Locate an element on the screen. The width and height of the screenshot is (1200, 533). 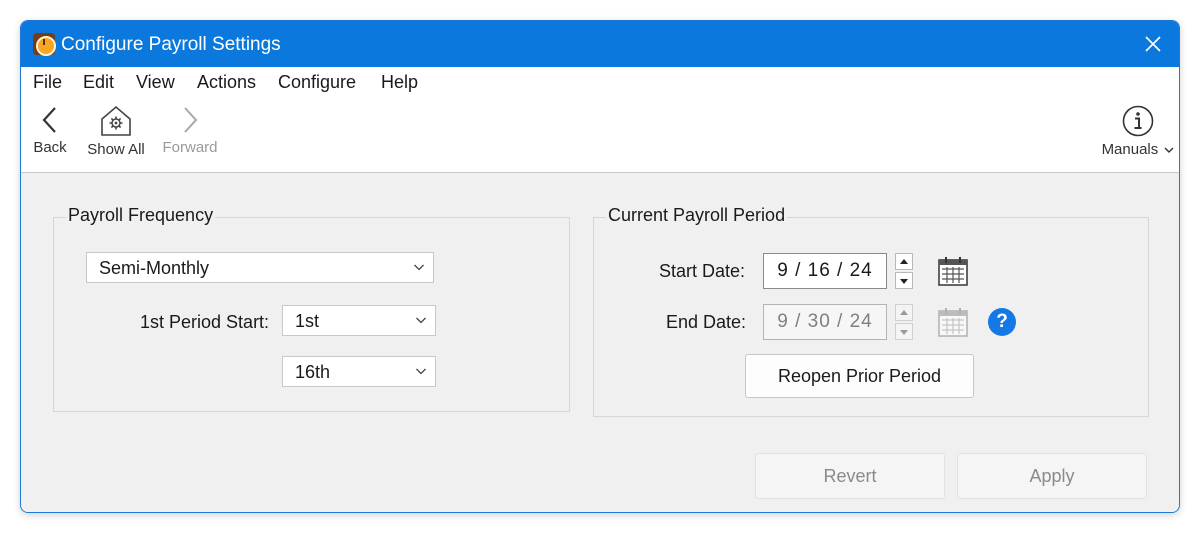
end-date-spinner is located at coordinates (904, 322).